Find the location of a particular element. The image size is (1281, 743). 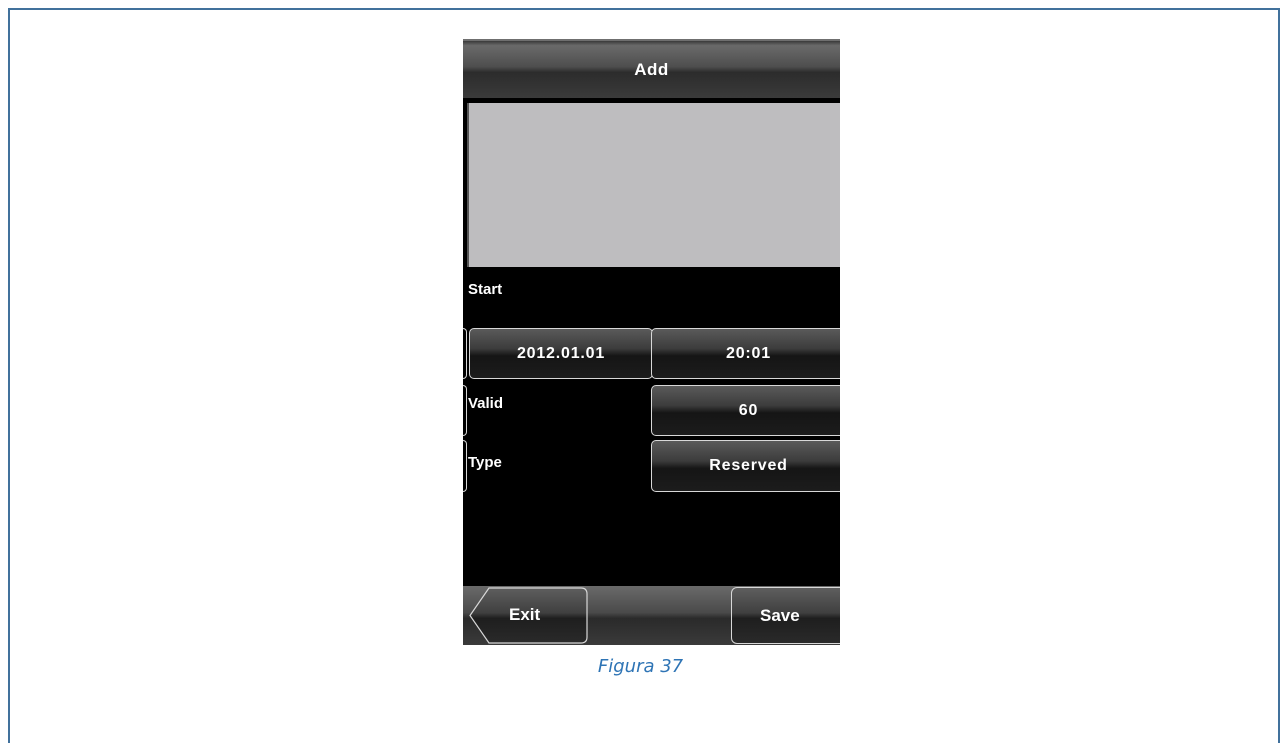

type-label: Type is located at coordinates (485, 462).